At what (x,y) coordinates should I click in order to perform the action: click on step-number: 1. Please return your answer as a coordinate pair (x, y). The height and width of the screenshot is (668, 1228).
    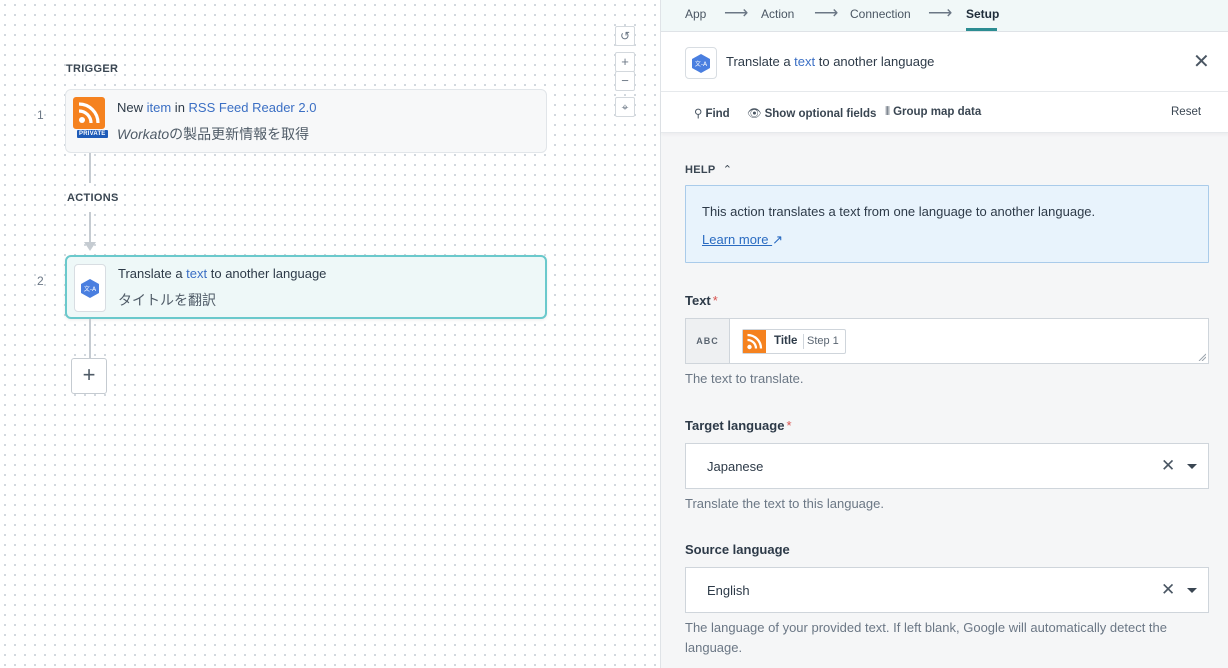
    Looking at the image, I should click on (40, 115).